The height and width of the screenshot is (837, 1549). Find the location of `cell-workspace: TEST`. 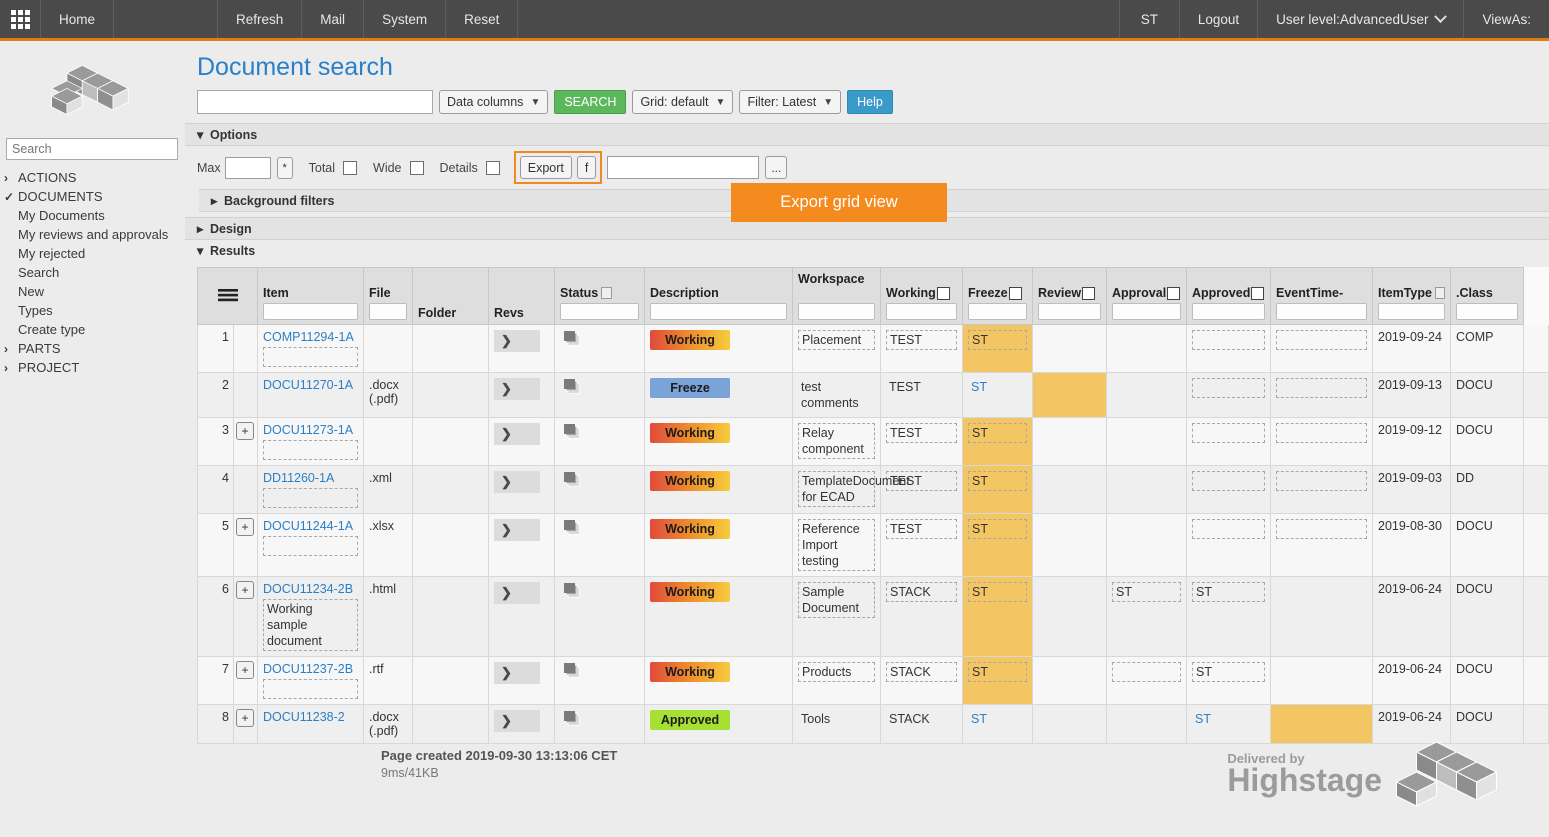

cell-workspace: TEST is located at coordinates (921, 545).